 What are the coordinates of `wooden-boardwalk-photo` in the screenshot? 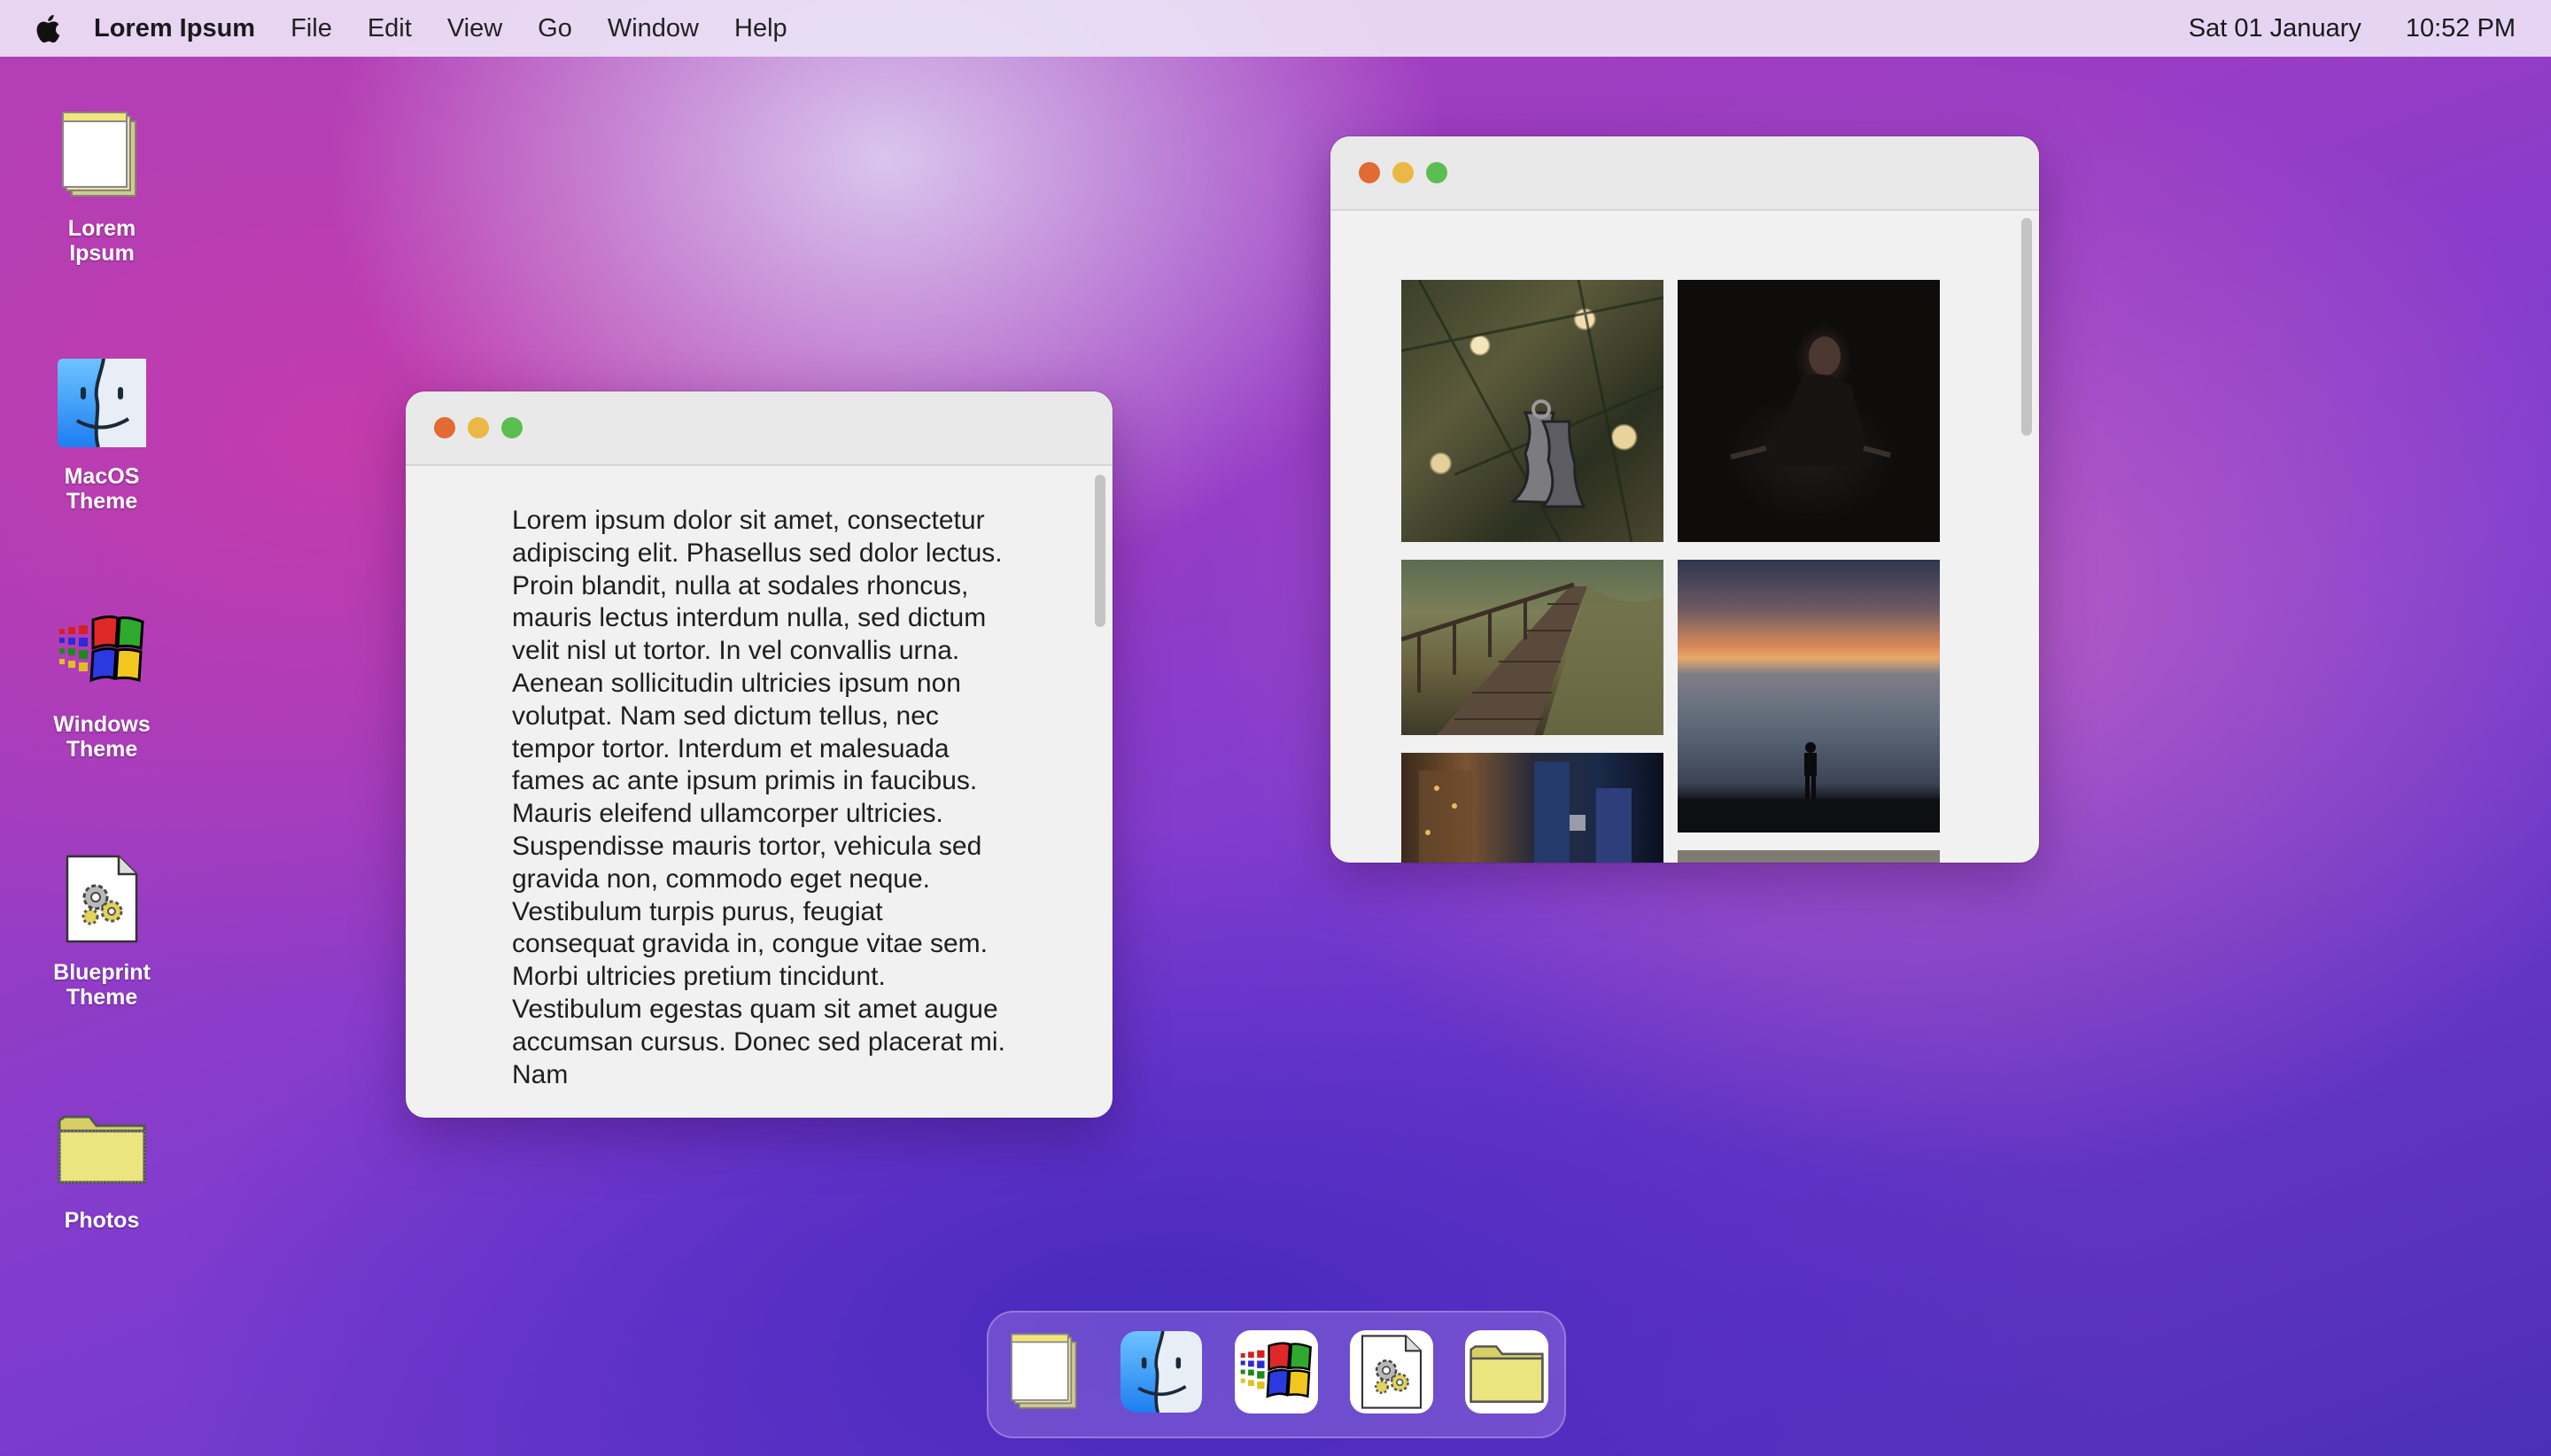 It's located at (1532, 647).